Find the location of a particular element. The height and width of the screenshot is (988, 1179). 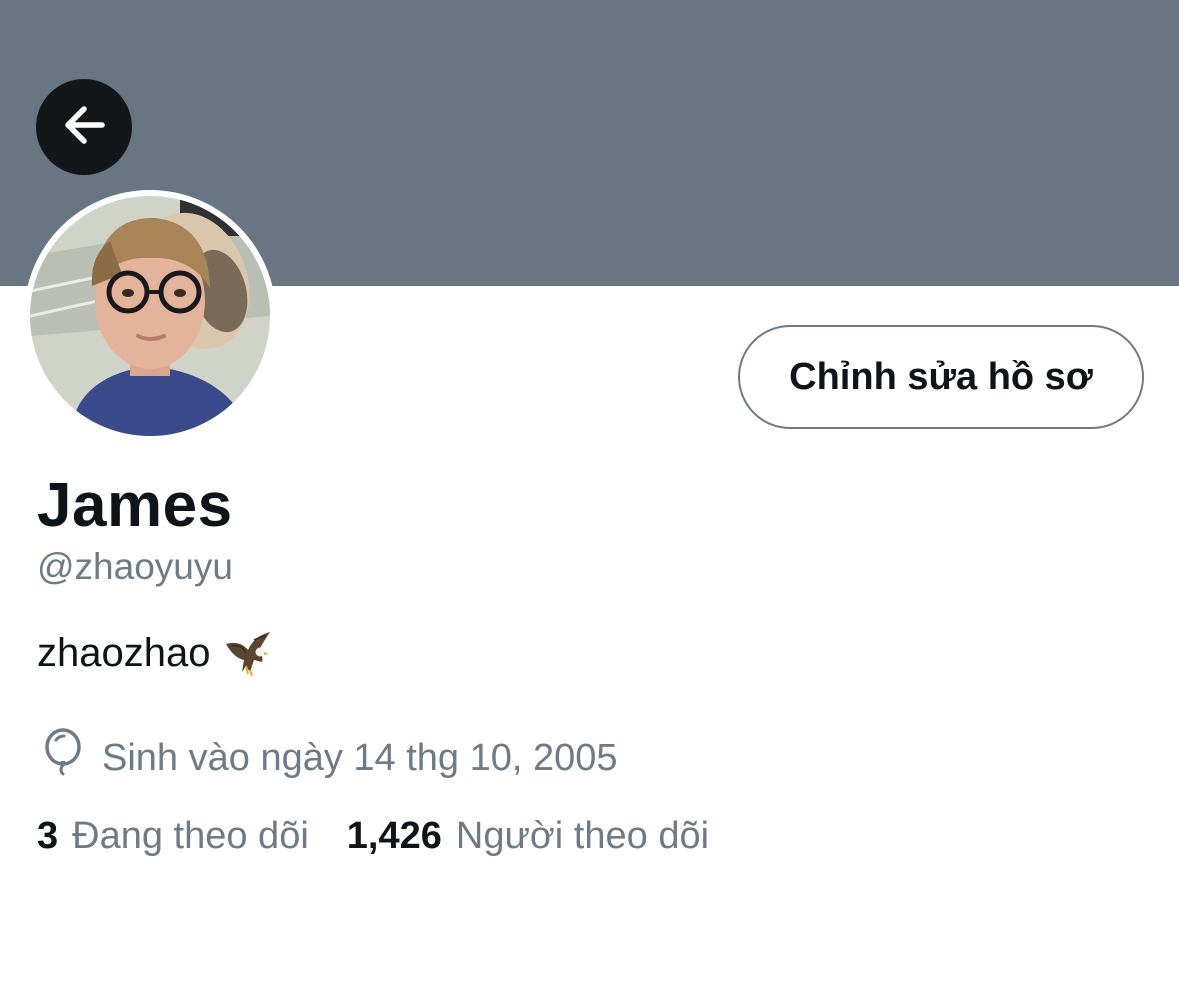

edit-profile-button: Chỉnh sửa hồ sơ is located at coordinates (941, 377).